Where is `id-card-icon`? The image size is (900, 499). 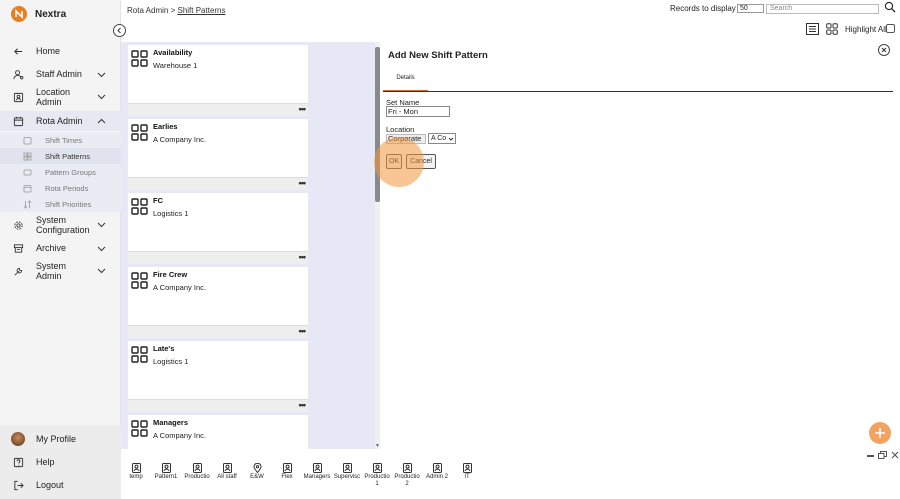
id-card-icon is located at coordinates (18, 97).